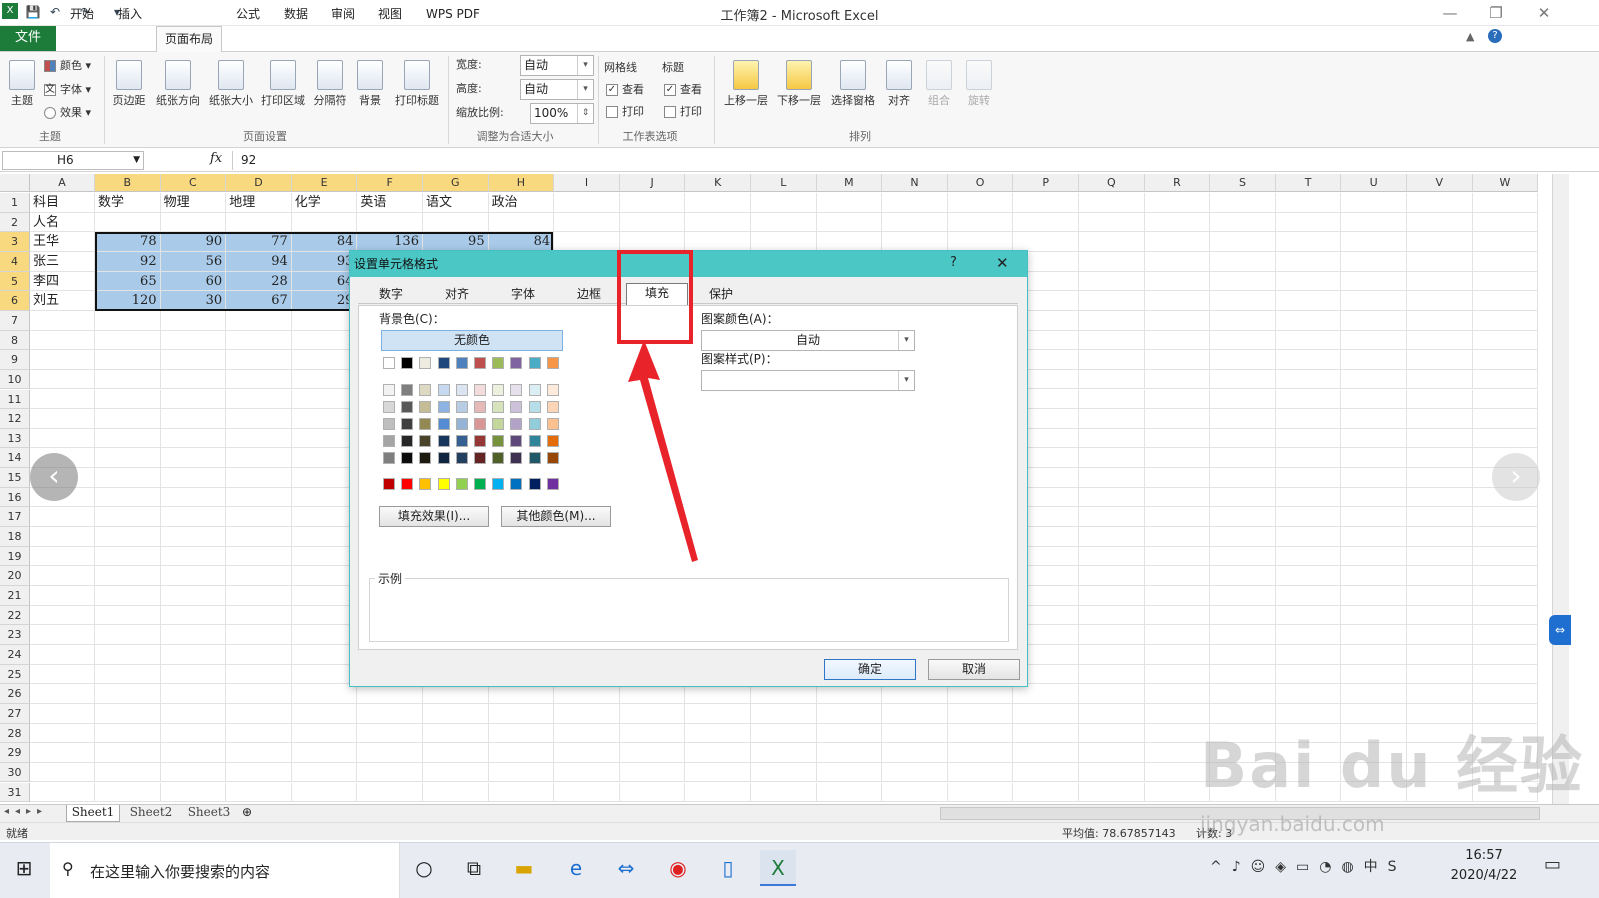 The width and height of the screenshot is (1599, 898). What do you see at coordinates (62, 183) in the screenshot?
I see `column-header-a: A` at bounding box center [62, 183].